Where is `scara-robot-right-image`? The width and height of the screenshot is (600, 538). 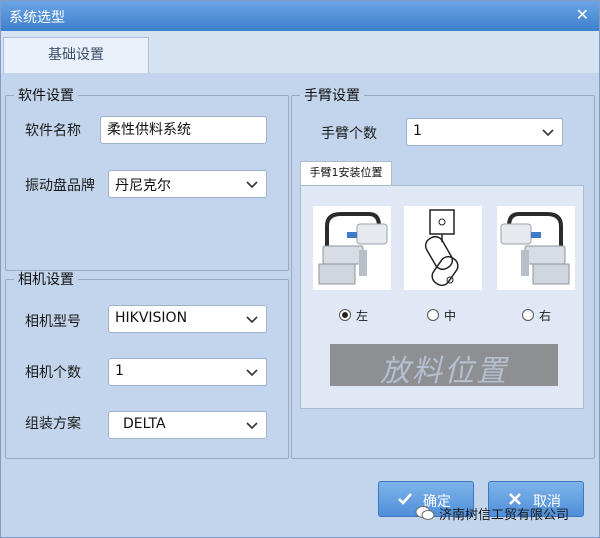 scara-robot-right-image is located at coordinates (536, 248).